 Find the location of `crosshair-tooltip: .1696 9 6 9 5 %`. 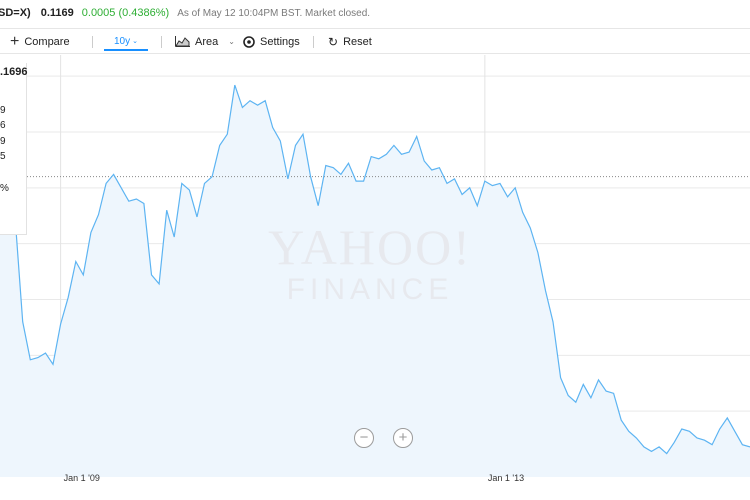

crosshair-tooltip: .1696 9 6 9 5 % is located at coordinates (14, 149).